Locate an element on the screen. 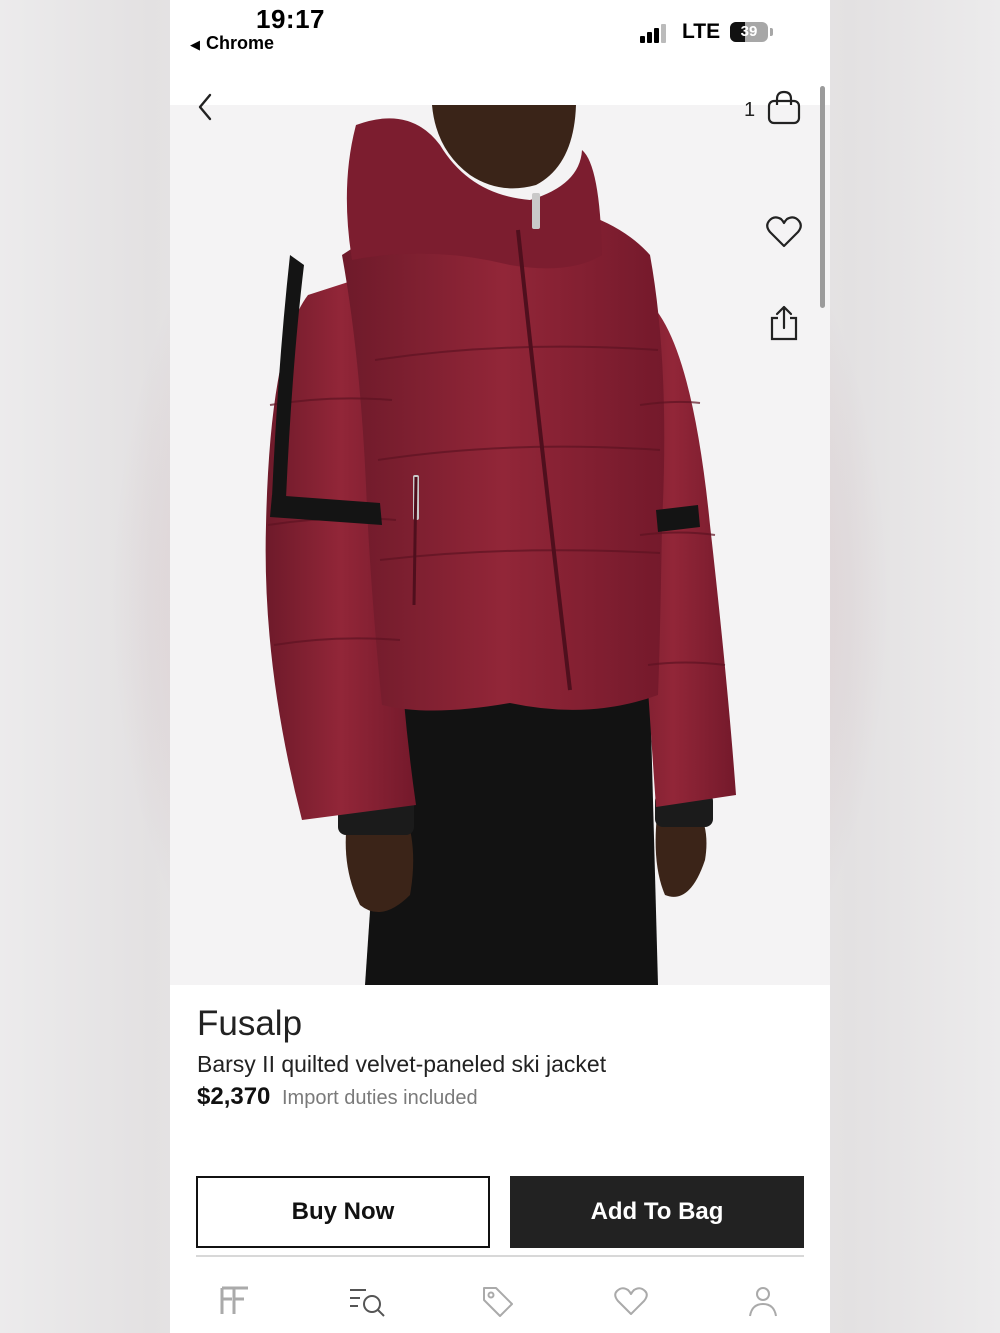 The width and height of the screenshot is (1000, 1333). shopping-bag-icon is located at coordinates (784, 107).